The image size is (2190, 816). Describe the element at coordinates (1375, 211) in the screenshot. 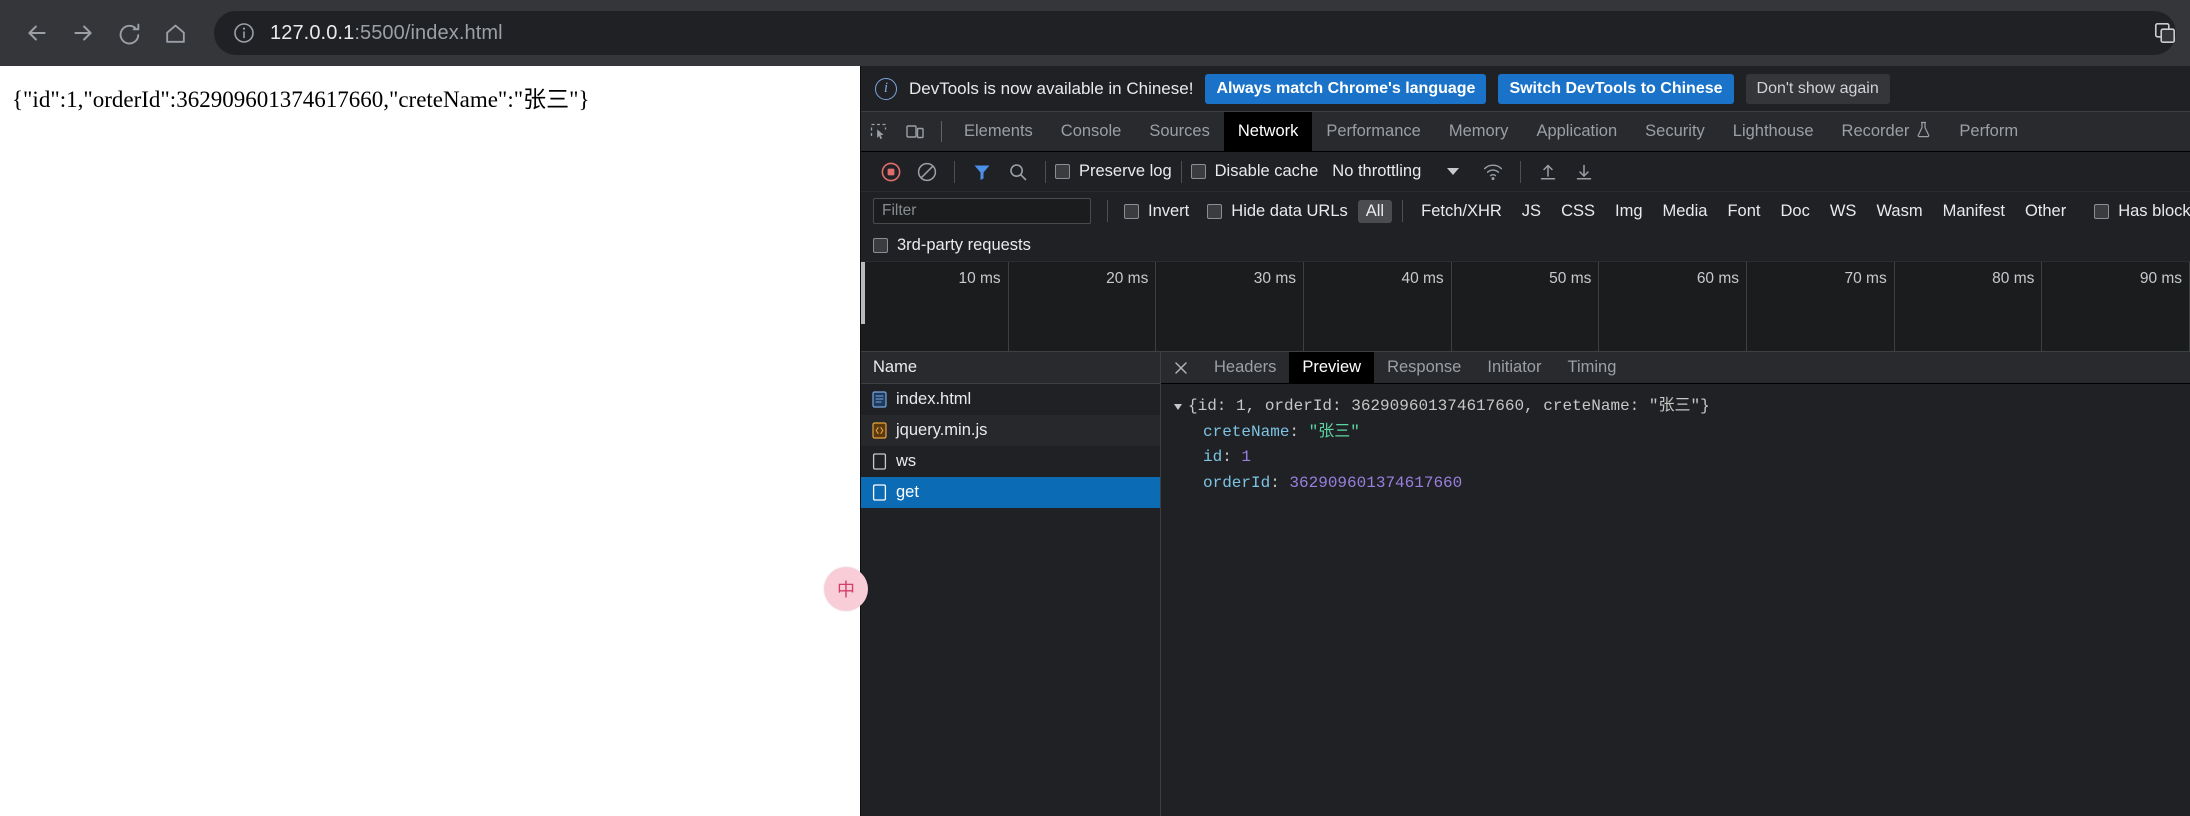

I see `filter-type-all: All` at that location.